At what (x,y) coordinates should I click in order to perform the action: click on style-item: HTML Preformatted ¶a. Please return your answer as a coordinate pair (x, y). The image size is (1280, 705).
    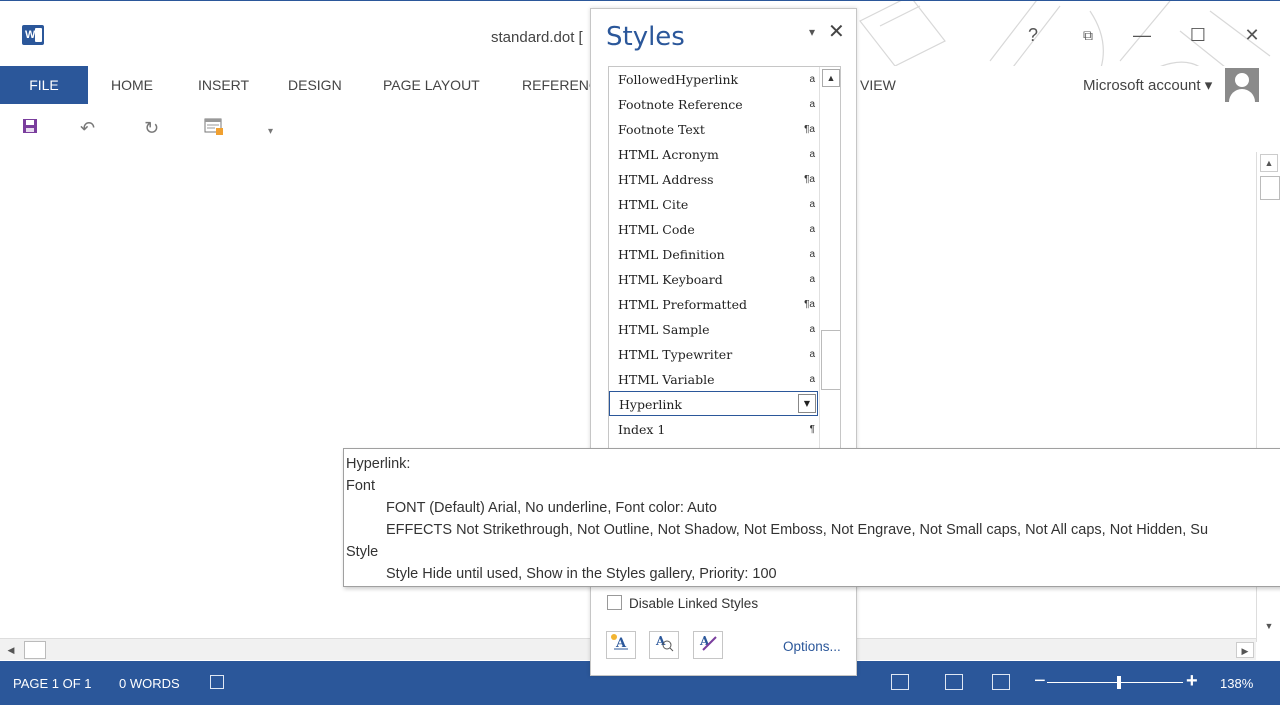
    Looking at the image, I should click on (714, 304).